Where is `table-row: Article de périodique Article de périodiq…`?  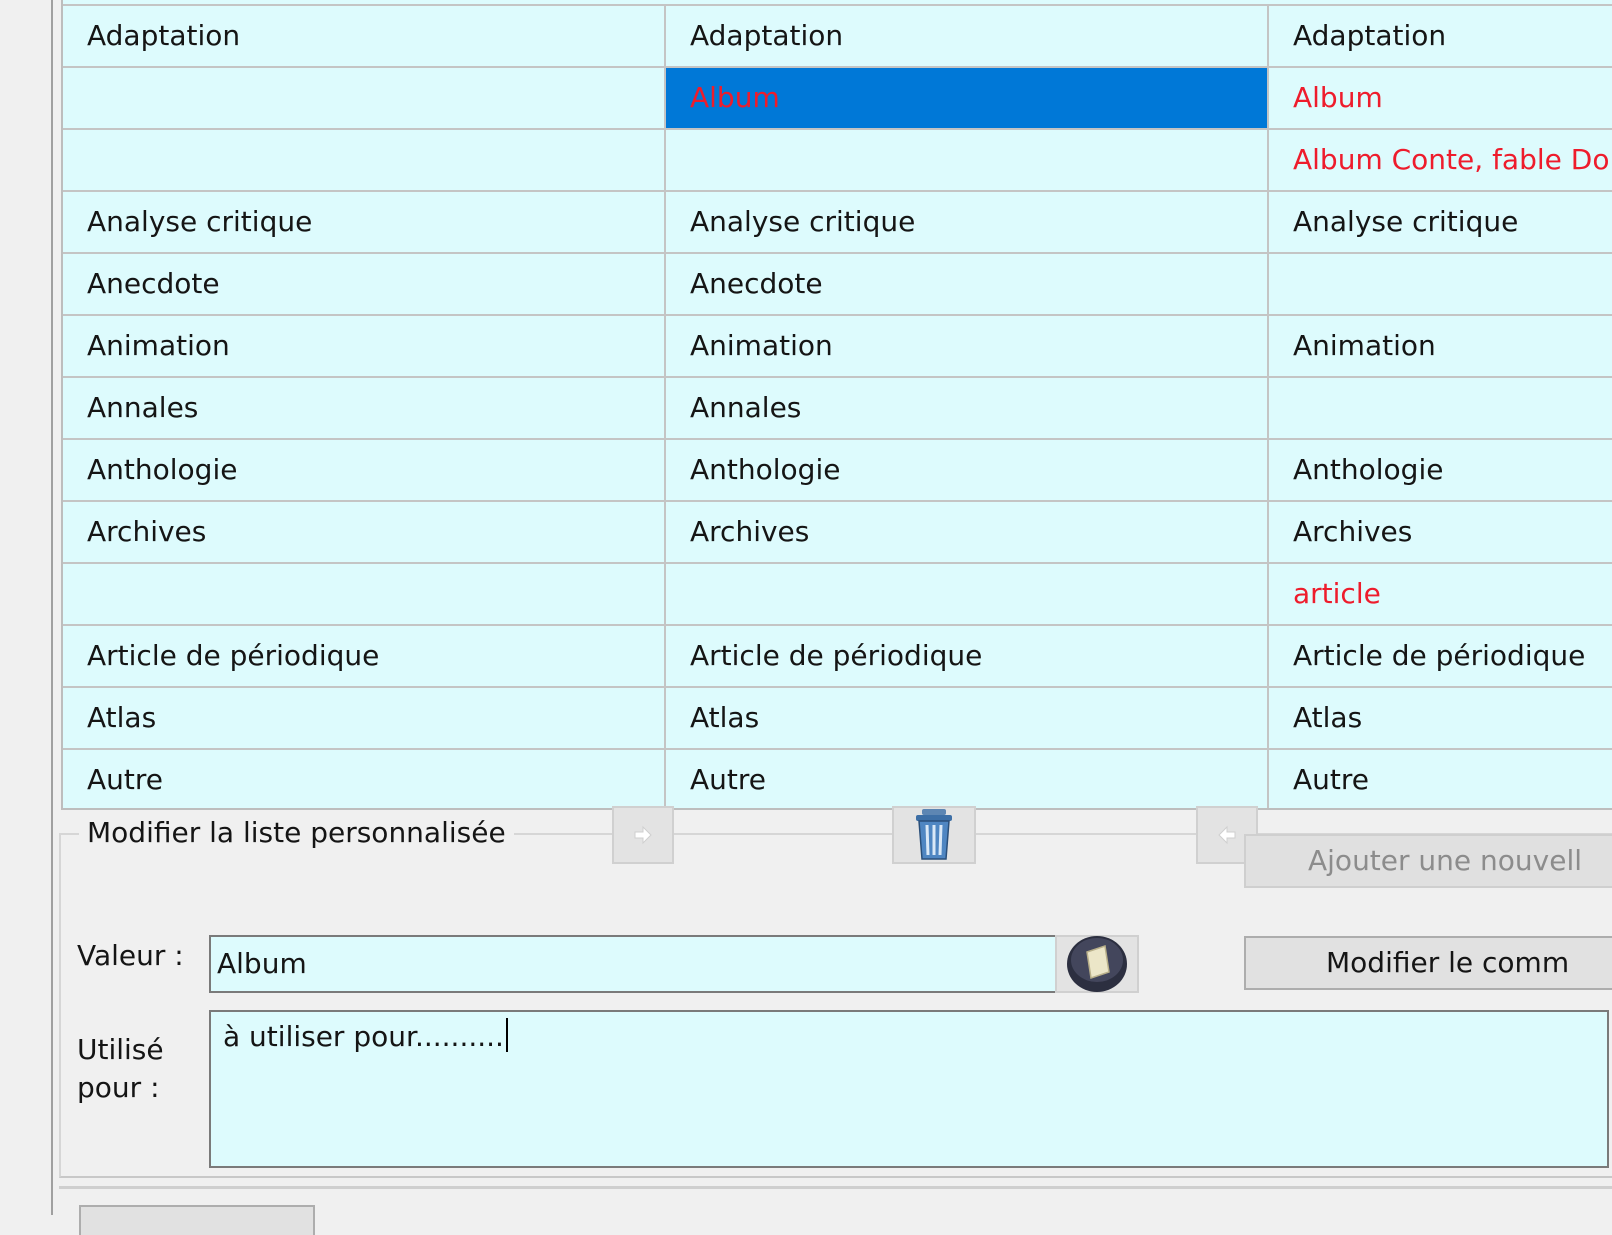
table-row: Article de périodique Article de périodiq… is located at coordinates (837, 657).